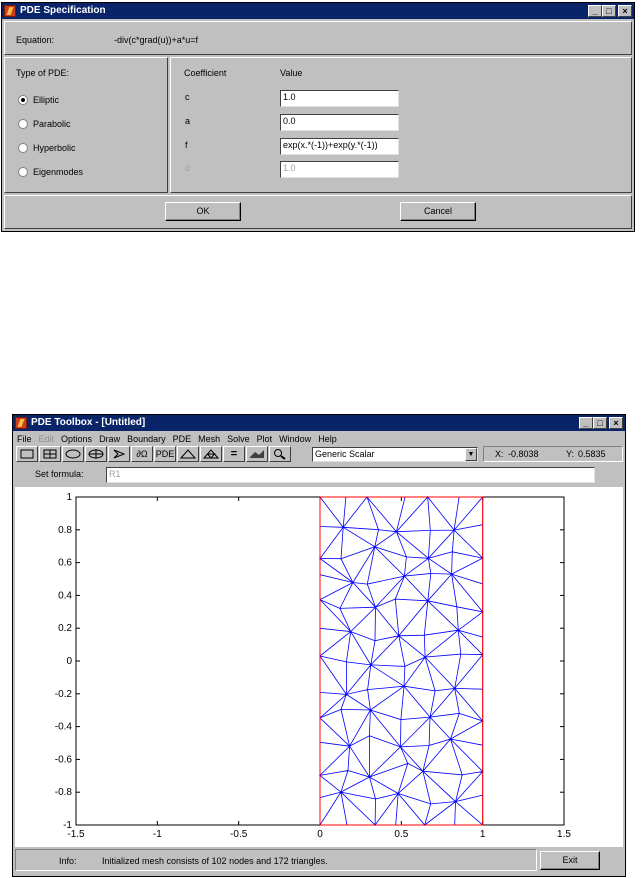 This screenshot has width=642, height=878. I want to click on coef-name-a: a, so click(188, 121).